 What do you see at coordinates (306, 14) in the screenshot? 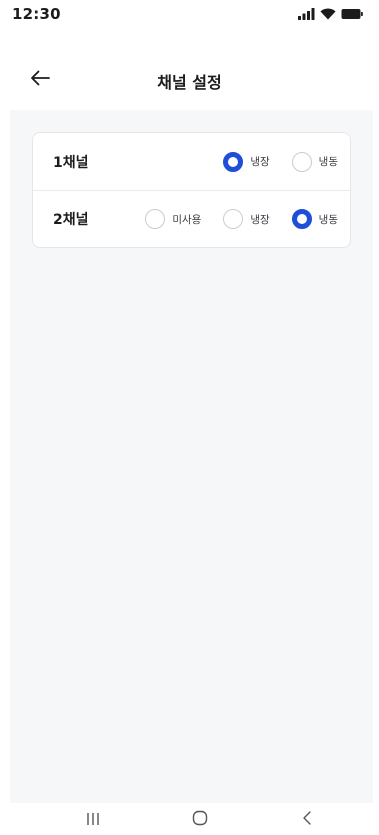
I see `signal-icon` at bounding box center [306, 14].